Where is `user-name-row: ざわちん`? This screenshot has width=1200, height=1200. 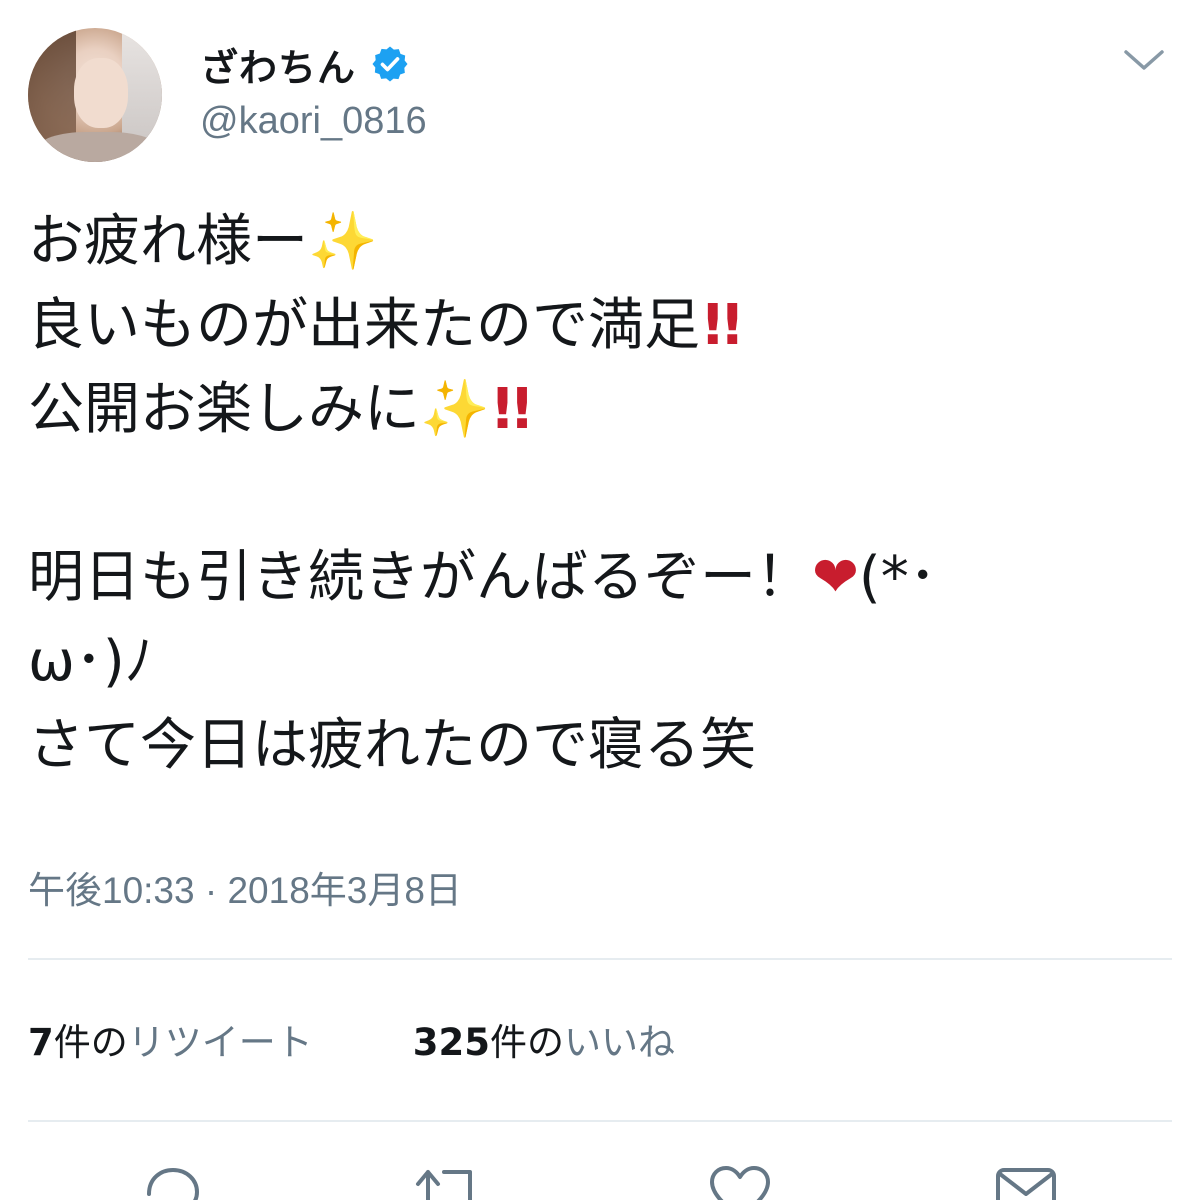 user-name-row: ざわちん is located at coordinates (305, 64).